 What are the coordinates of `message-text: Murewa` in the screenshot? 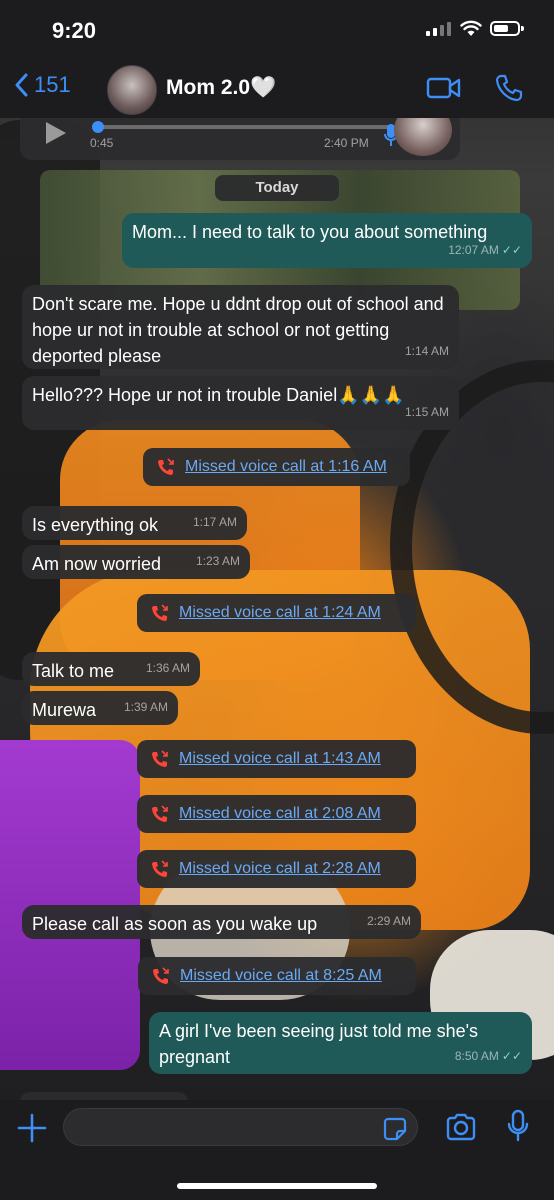 It's located at (64, 710).